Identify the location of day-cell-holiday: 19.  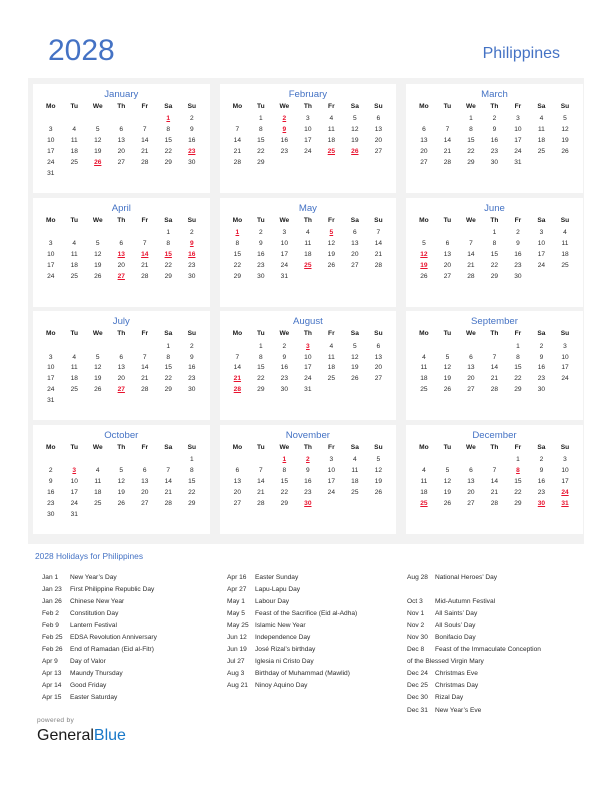
(424, 265).